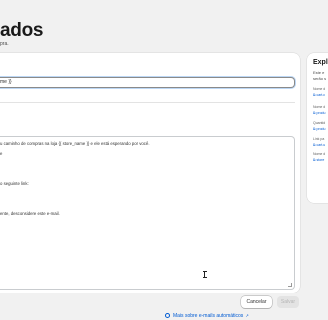 The width and height of the screenshot is (328, 320). Describe the element at coordinates (288, 302) in the screenshot. I see `save-button: Salvar` at that location.